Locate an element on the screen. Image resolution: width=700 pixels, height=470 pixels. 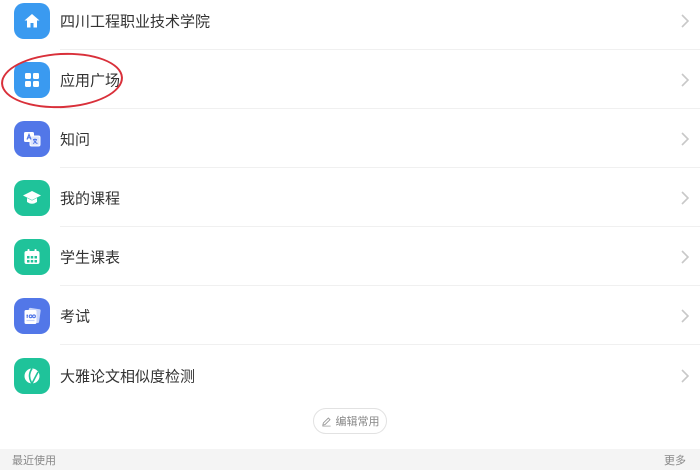
dialog-leaf-icon is located at coordinates (32, 375).